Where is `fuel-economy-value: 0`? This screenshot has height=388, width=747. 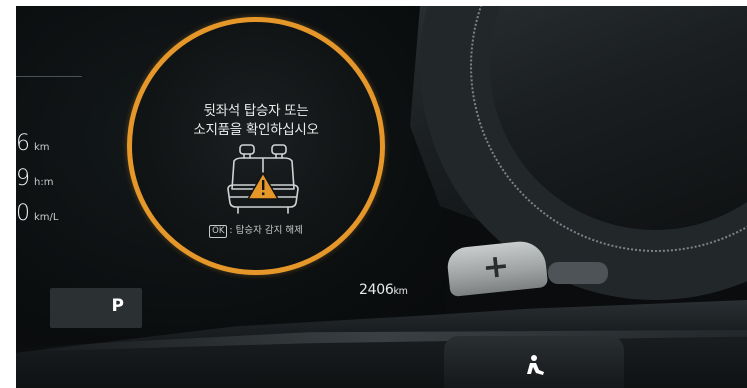
fuel-economy-value: 0 is located at coordinates (23, 213).